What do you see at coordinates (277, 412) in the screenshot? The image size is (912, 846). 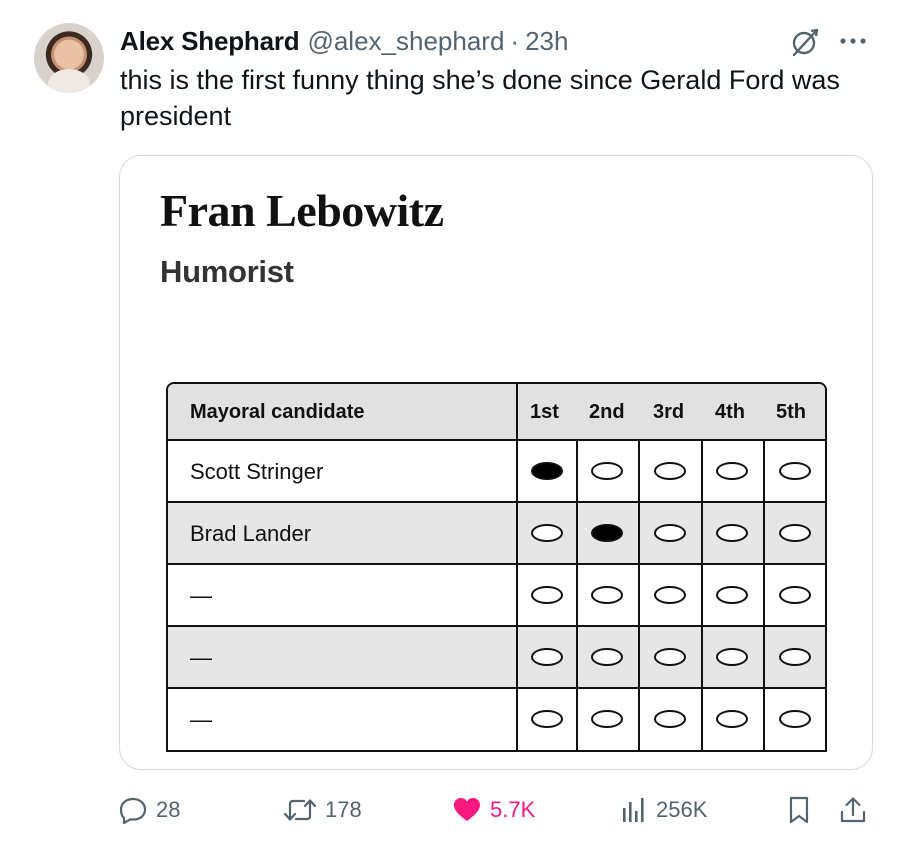 I see `ballot-header-candidate: Mayoral candidate` at bounding box center [277, 412].